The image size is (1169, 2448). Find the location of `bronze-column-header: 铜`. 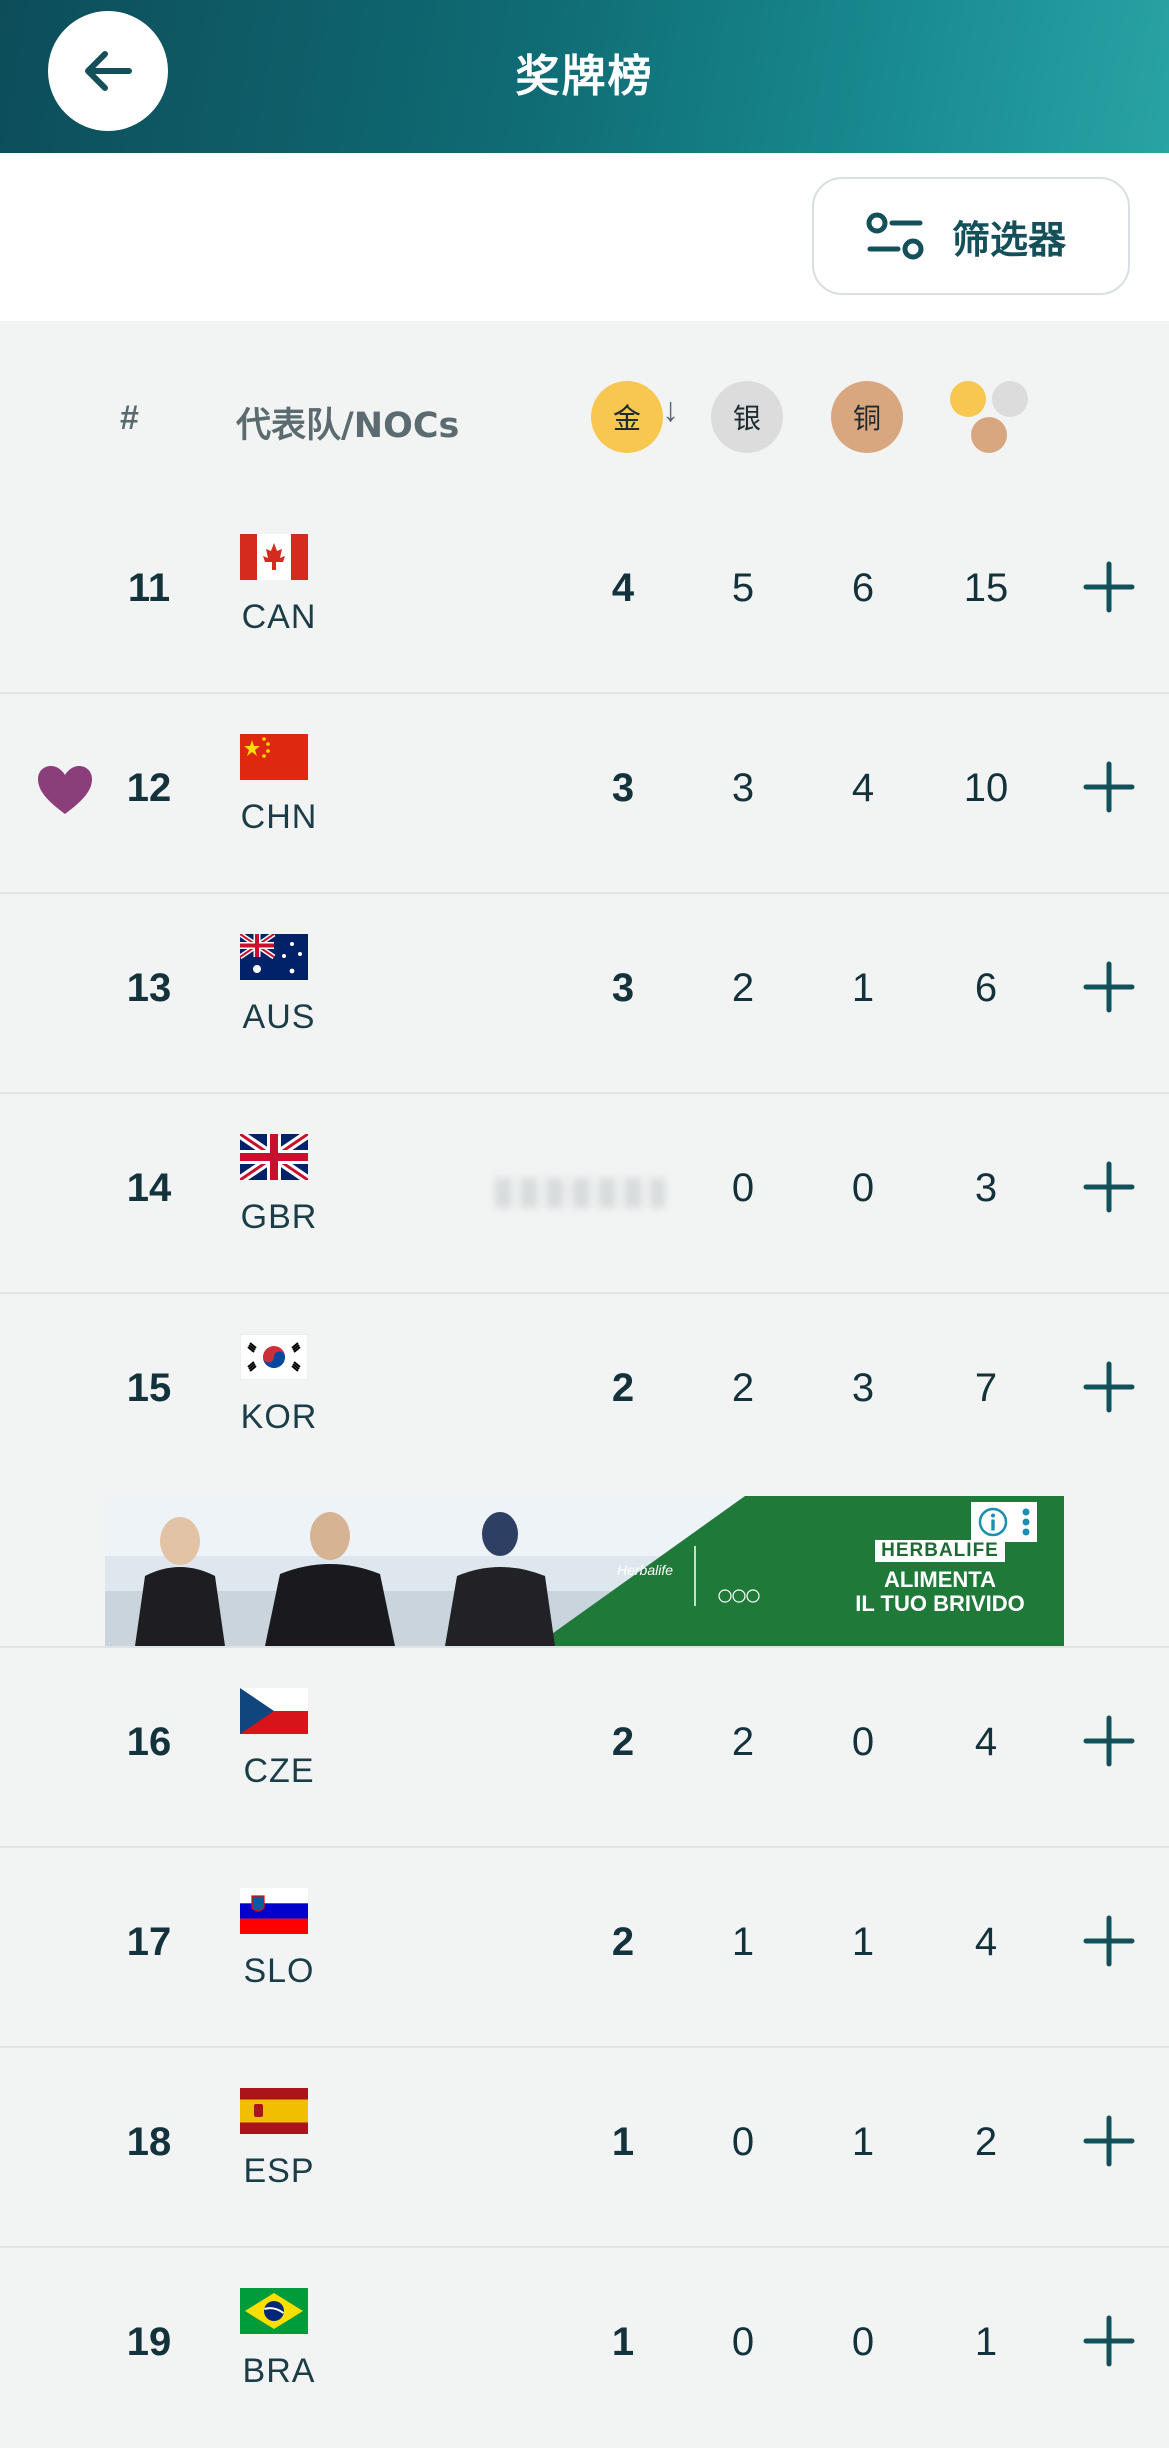

bronze-column-header: 铜 is located at coordinates (867, 417).